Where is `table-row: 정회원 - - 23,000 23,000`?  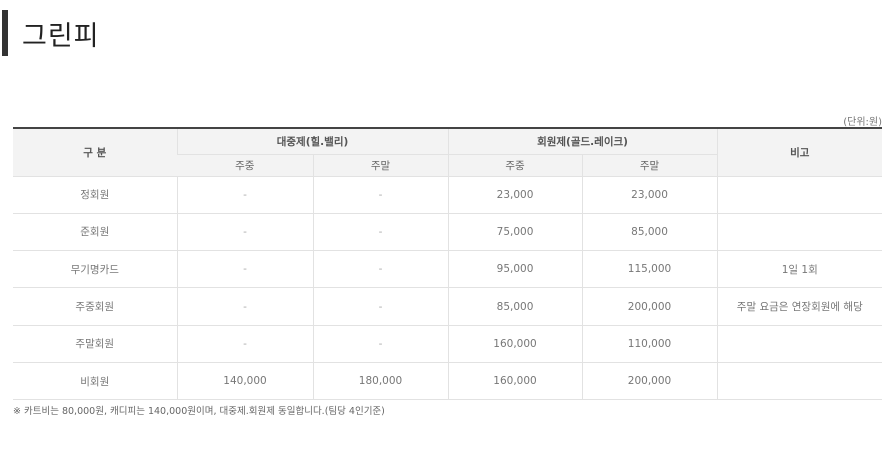 table-row: 정회원 - - 23,000 23,000 is located at coordinates (448, 195).